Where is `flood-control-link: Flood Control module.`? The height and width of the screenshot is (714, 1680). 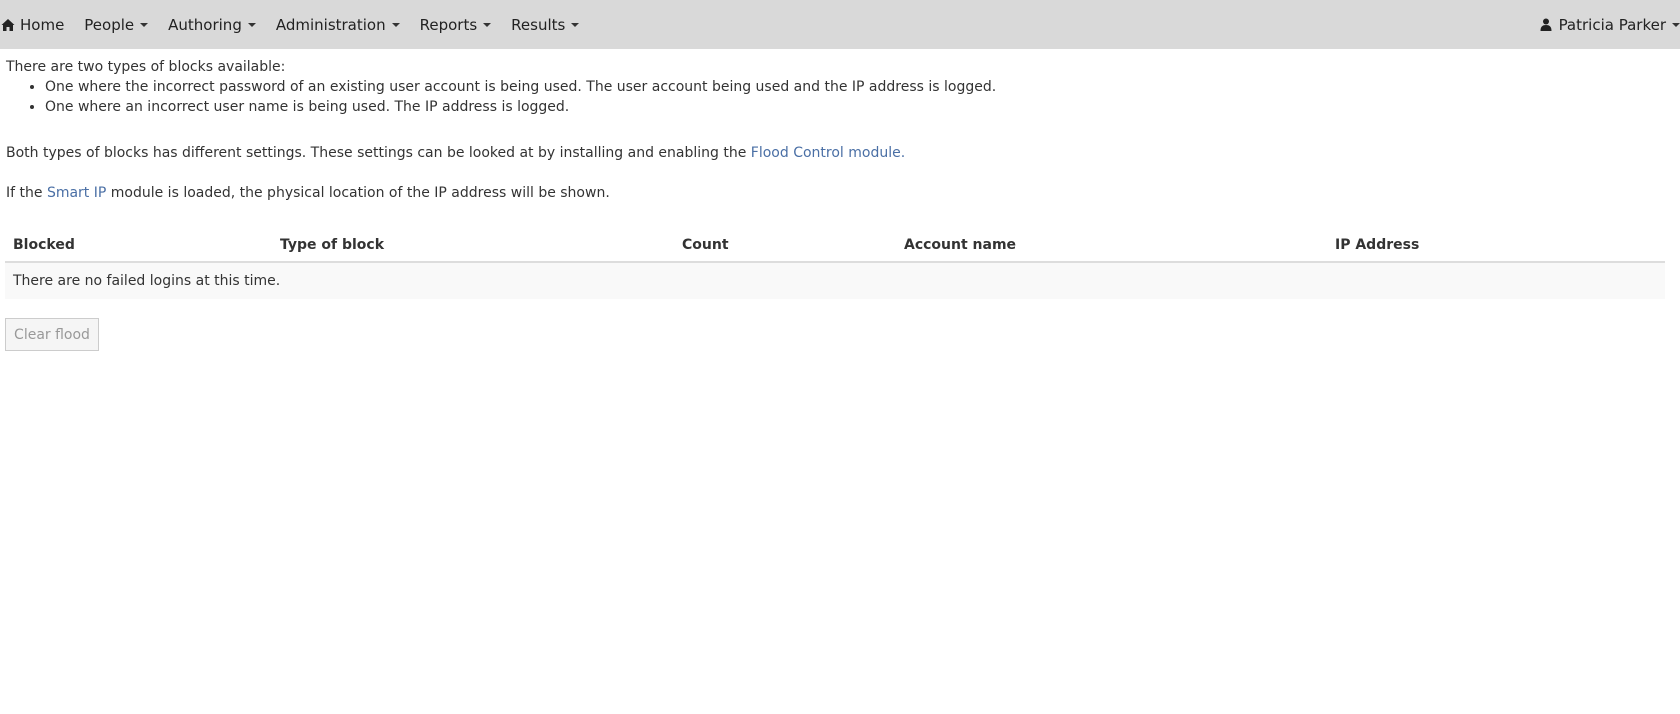
flood-control-link: Flood Control module. is located at coordinates (828, 153).